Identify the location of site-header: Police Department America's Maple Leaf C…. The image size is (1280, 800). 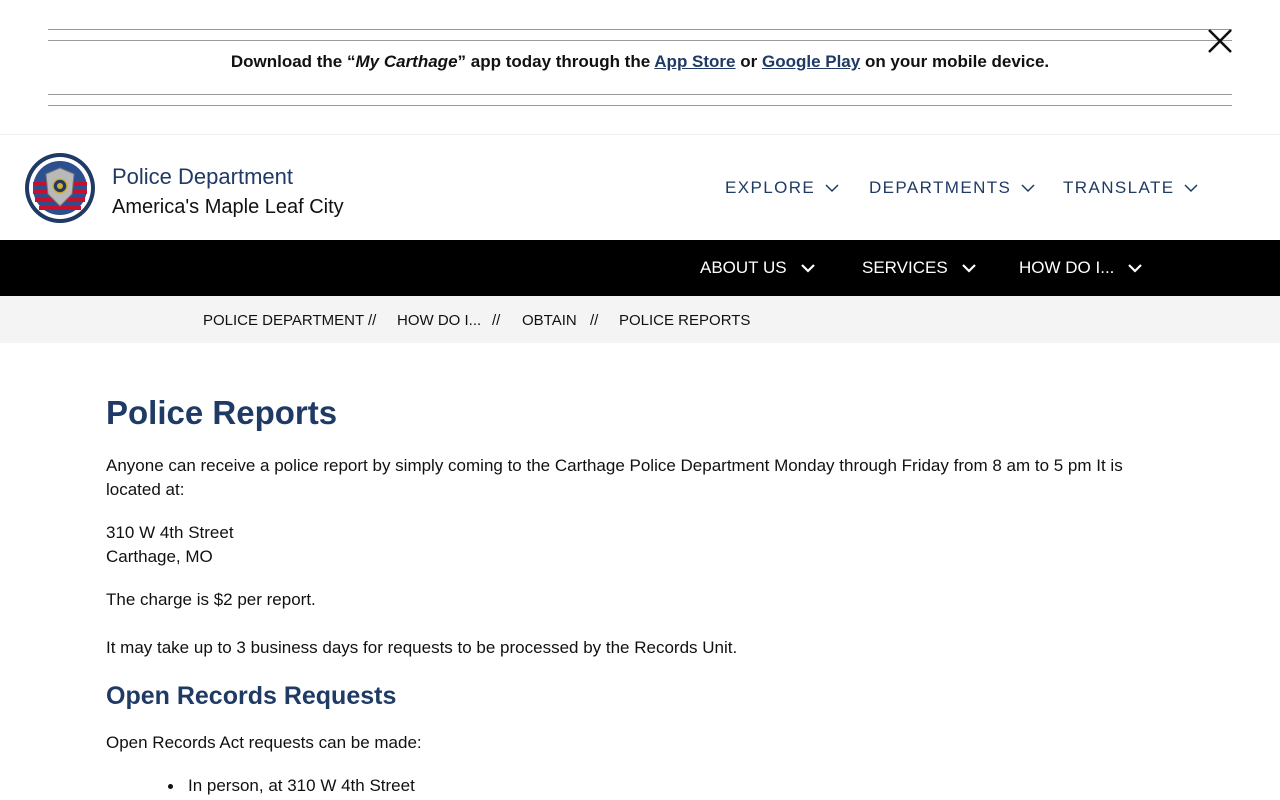
(640, 187).